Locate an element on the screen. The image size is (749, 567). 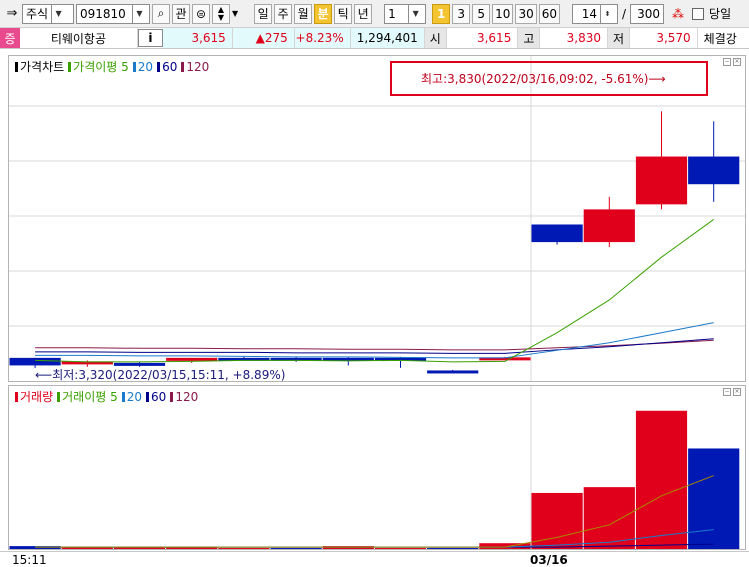
legend-vol-ma5: 거래이평 5 is located at coordinates (87, 396).